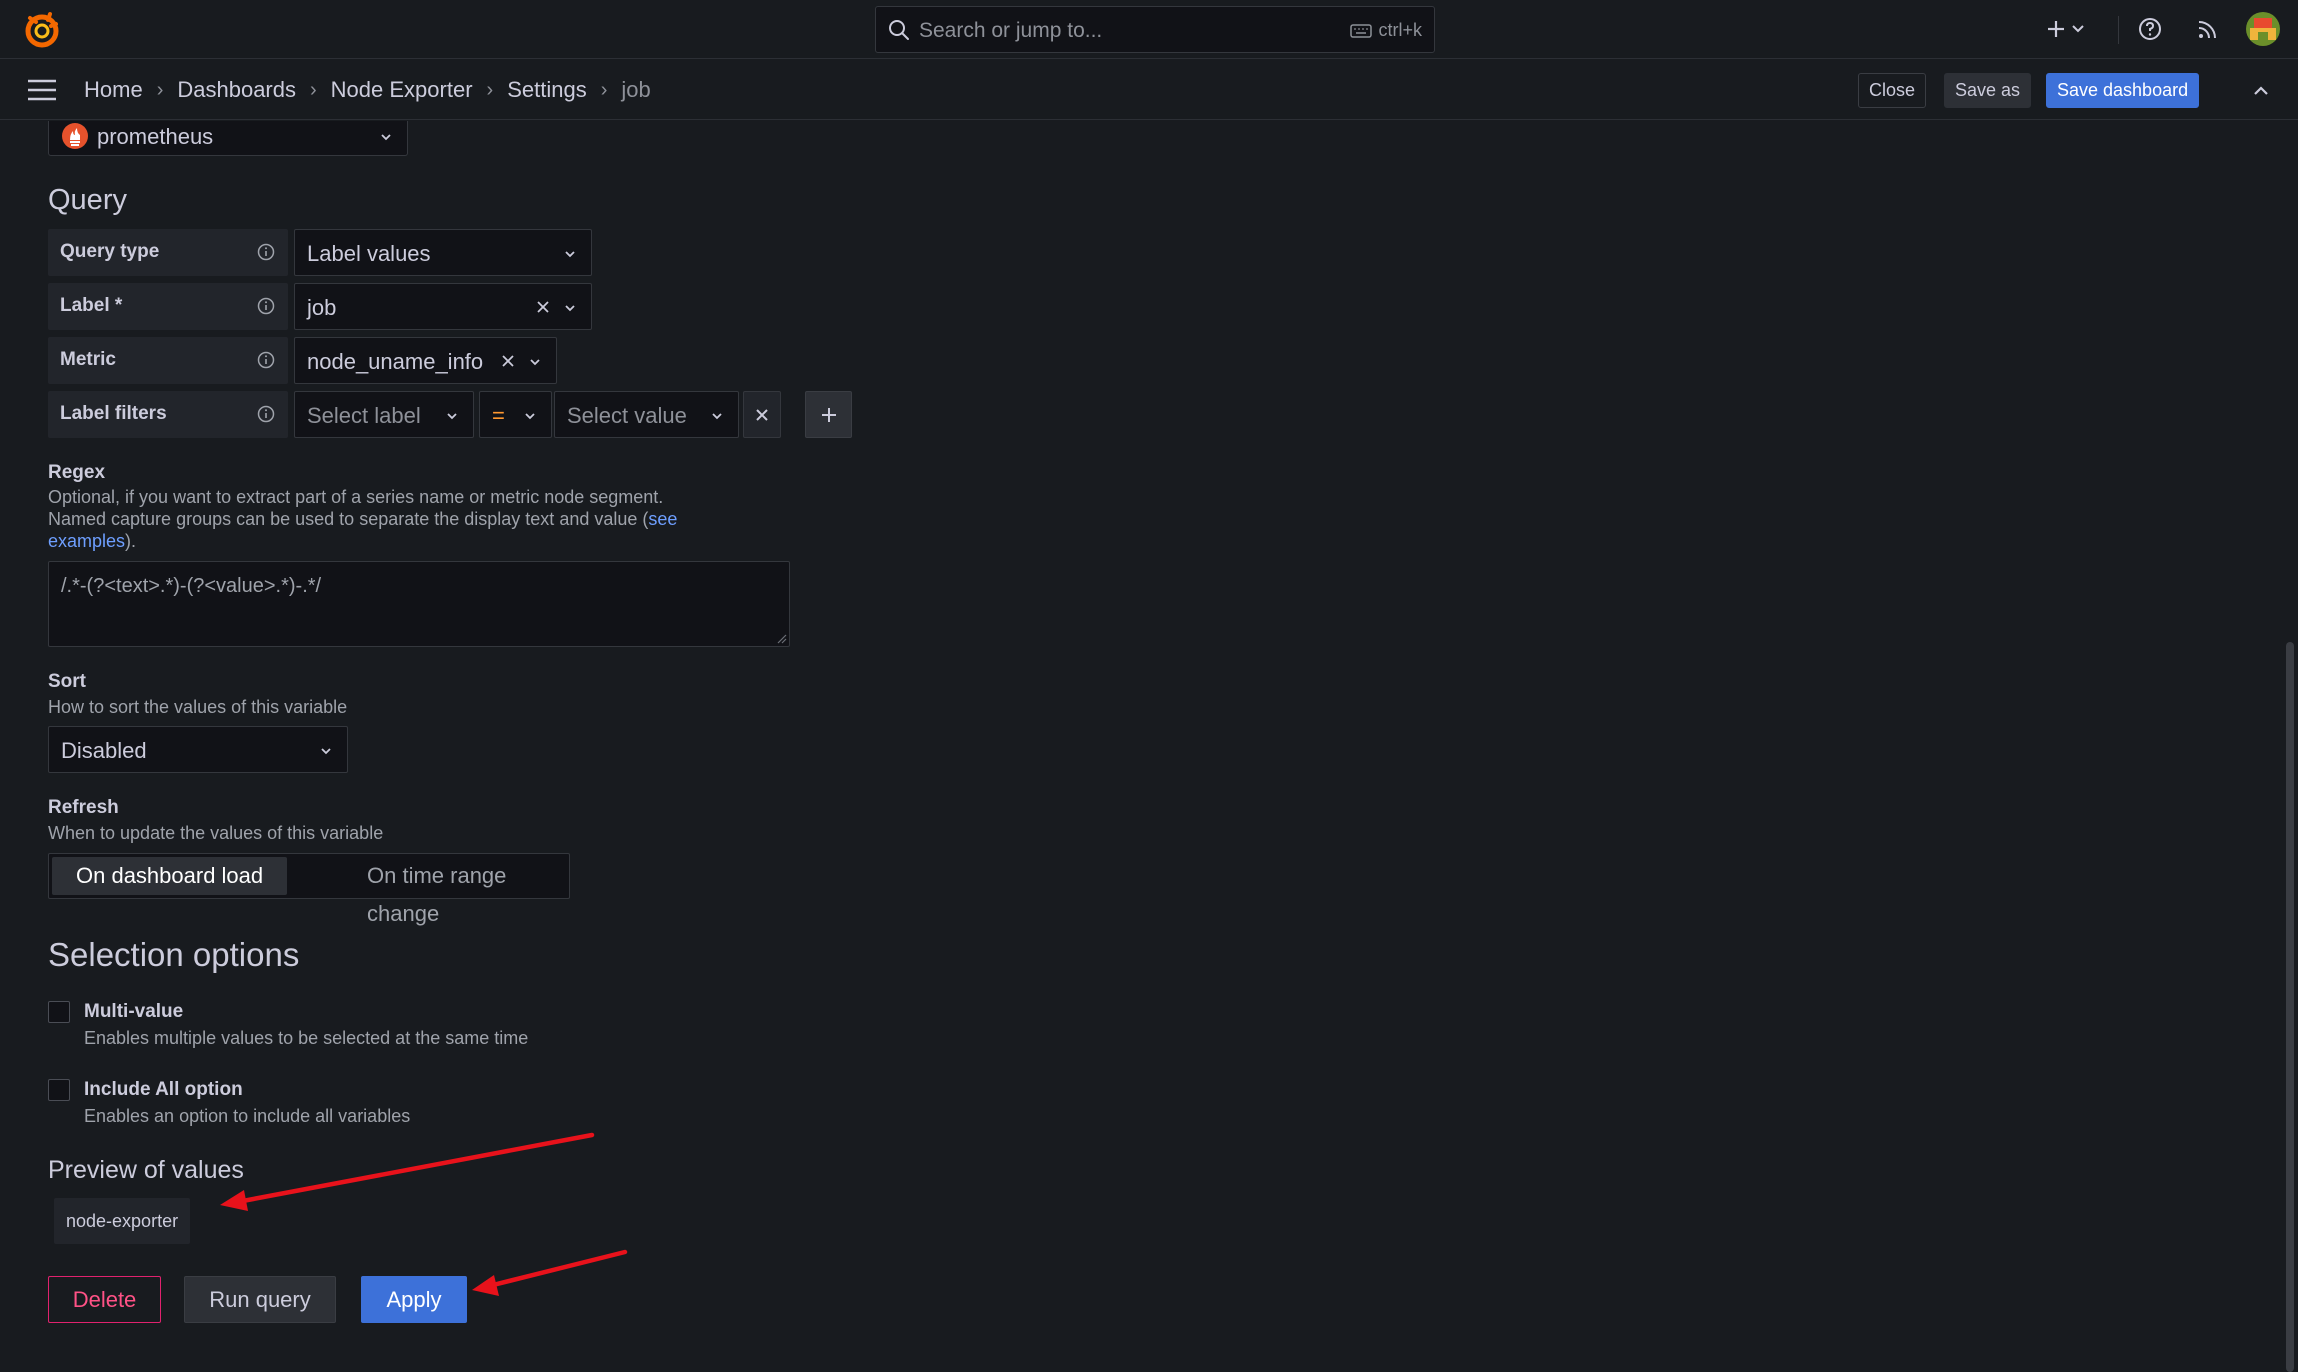 The image size is (2298, 1372). I want to click on menu-icon, so click(42, 90).